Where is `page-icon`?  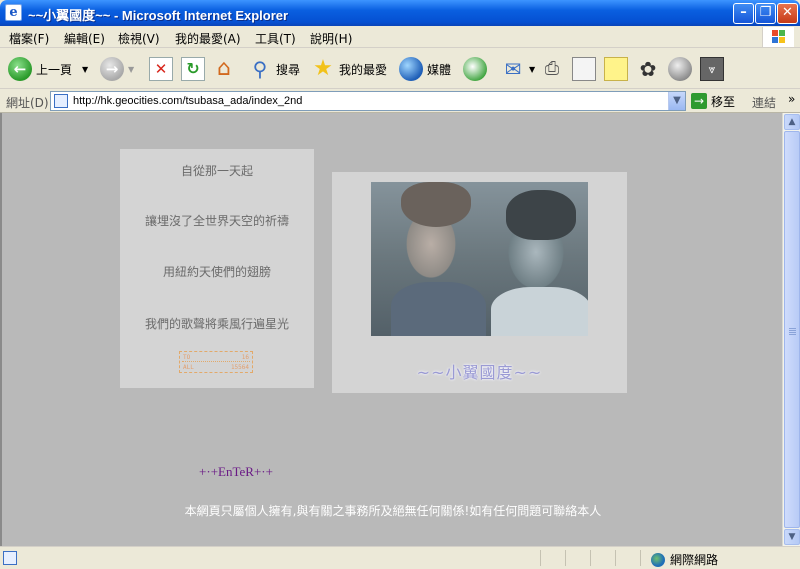 page-icon is located at coordinates (61, 101).